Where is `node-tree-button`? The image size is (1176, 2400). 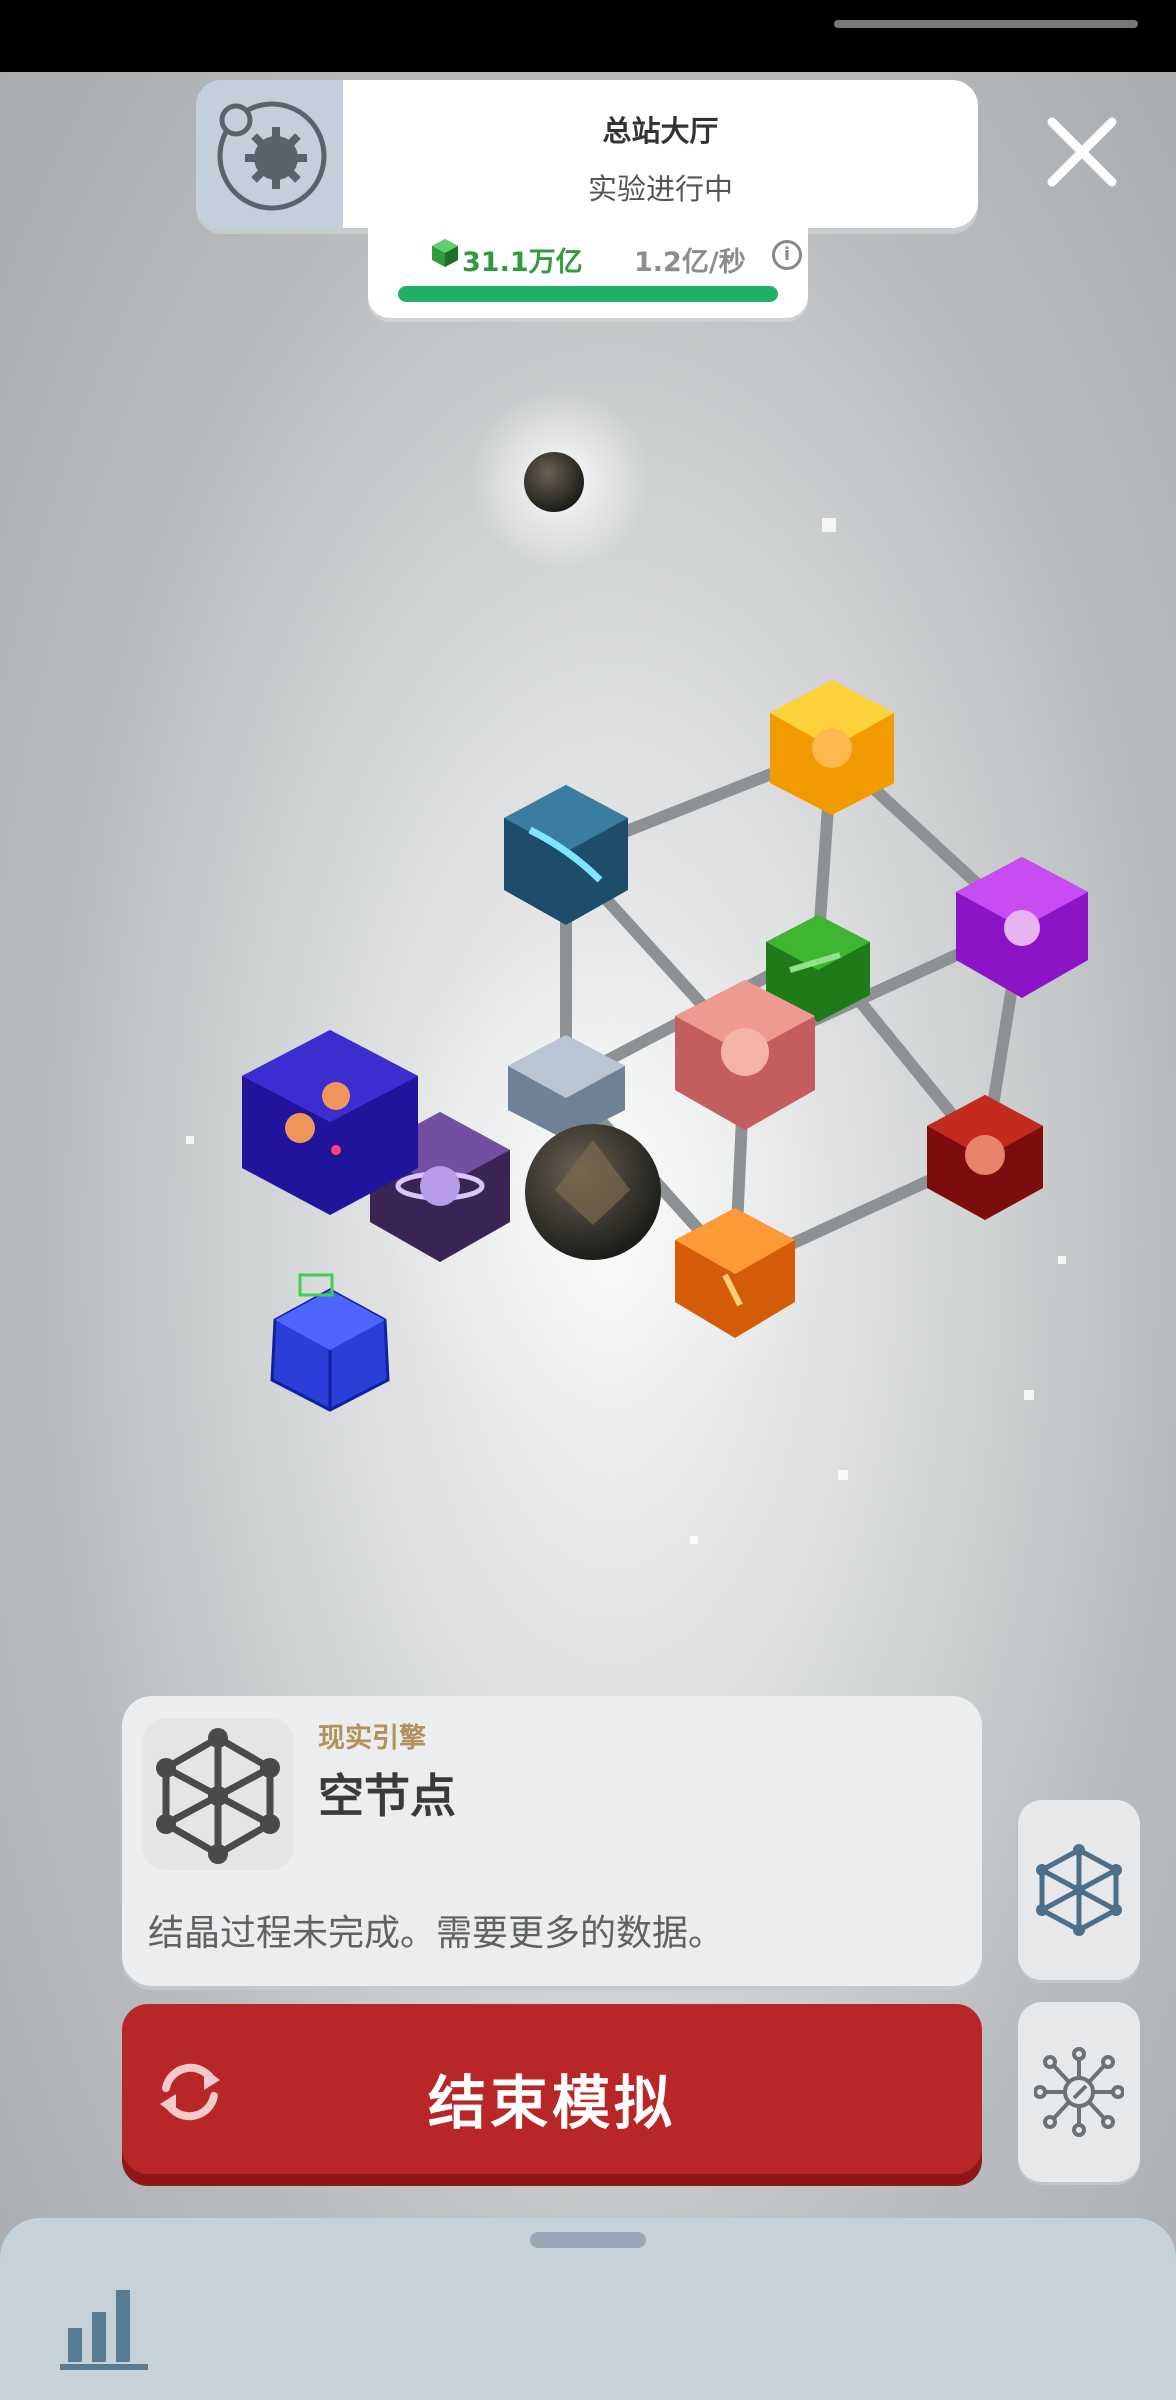
node-tree-button is located at coordinates (1079, 2092).